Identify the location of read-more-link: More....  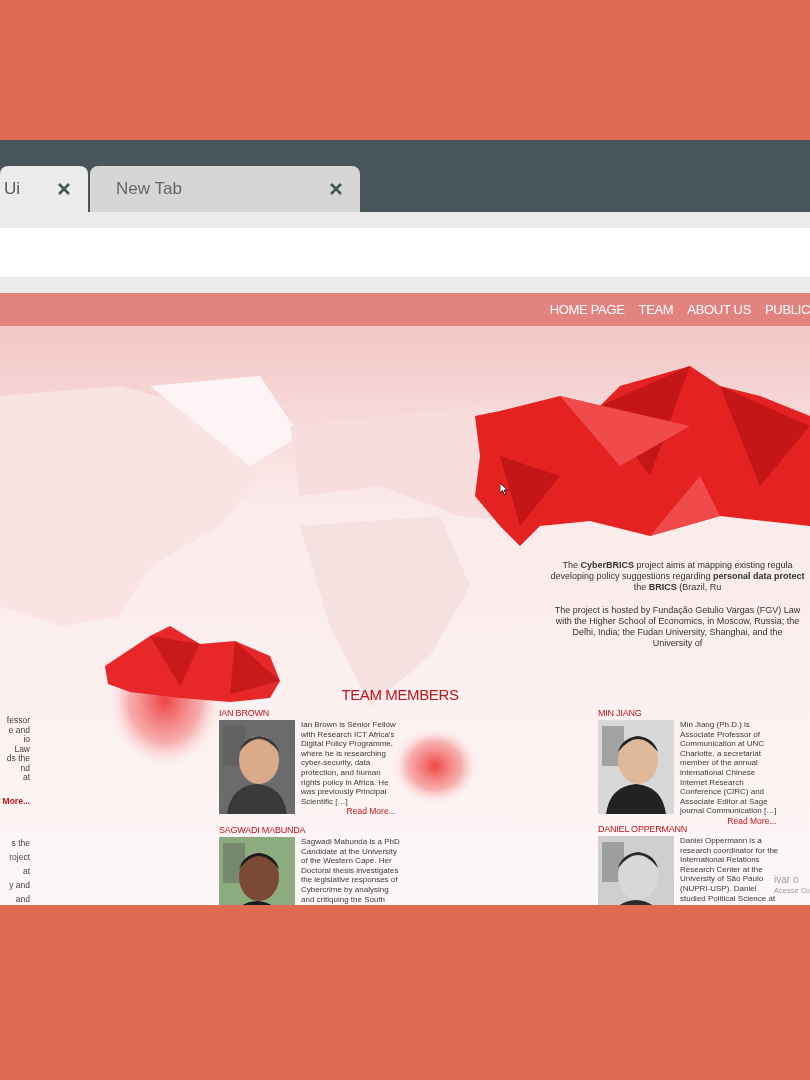
(16, 801).